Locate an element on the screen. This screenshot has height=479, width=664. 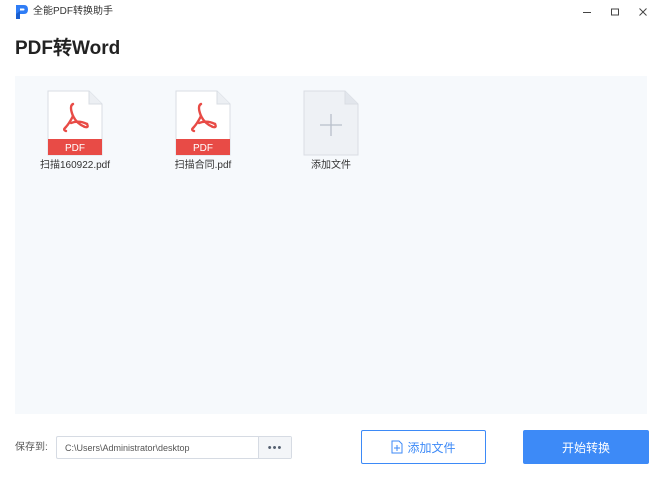
title-bar: 全能PDF转换助手 is located at coordinates (332, 12).